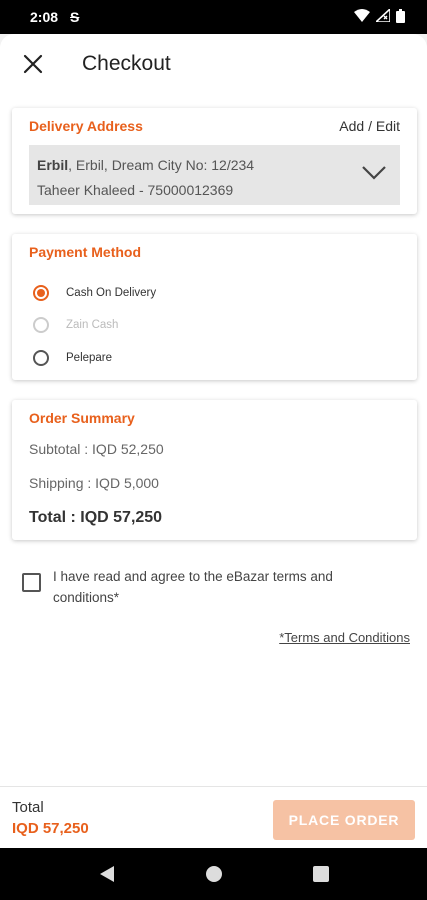 This screenshot has height=900, width=427. What do you see at coordinates (89, 358) in the screenshot?
I see `payment-option-label: Pelepare` at bounding box center [89, 358].